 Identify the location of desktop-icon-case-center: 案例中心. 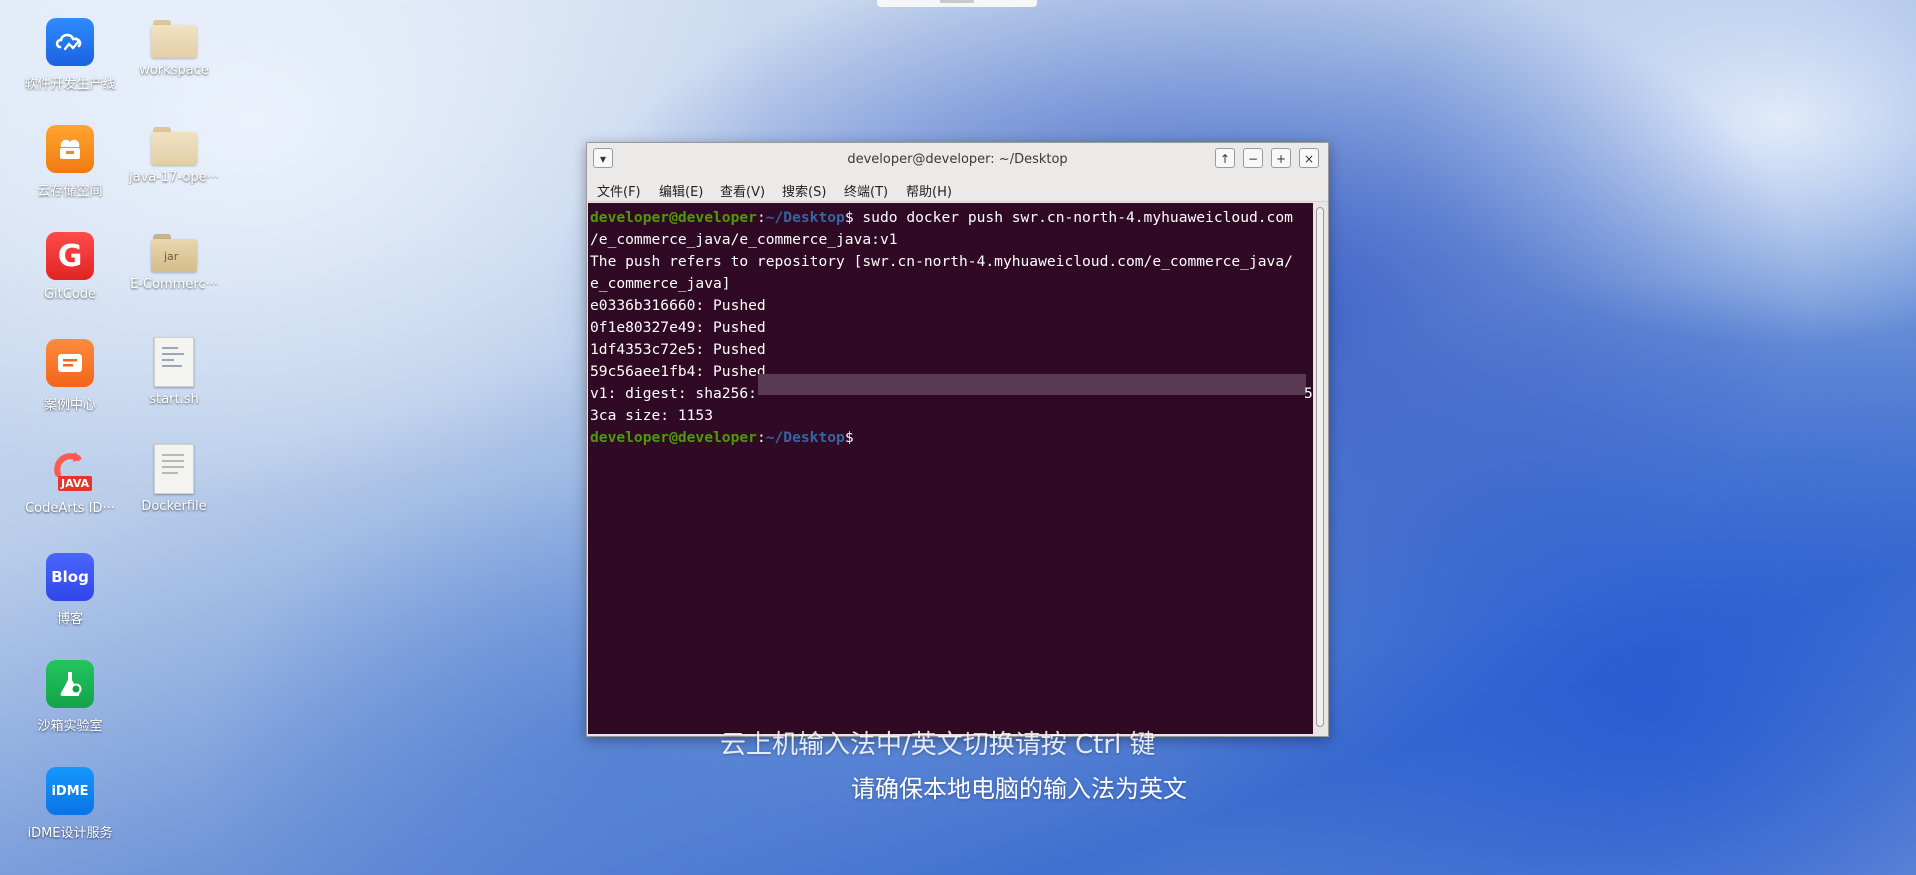
(70, 369).